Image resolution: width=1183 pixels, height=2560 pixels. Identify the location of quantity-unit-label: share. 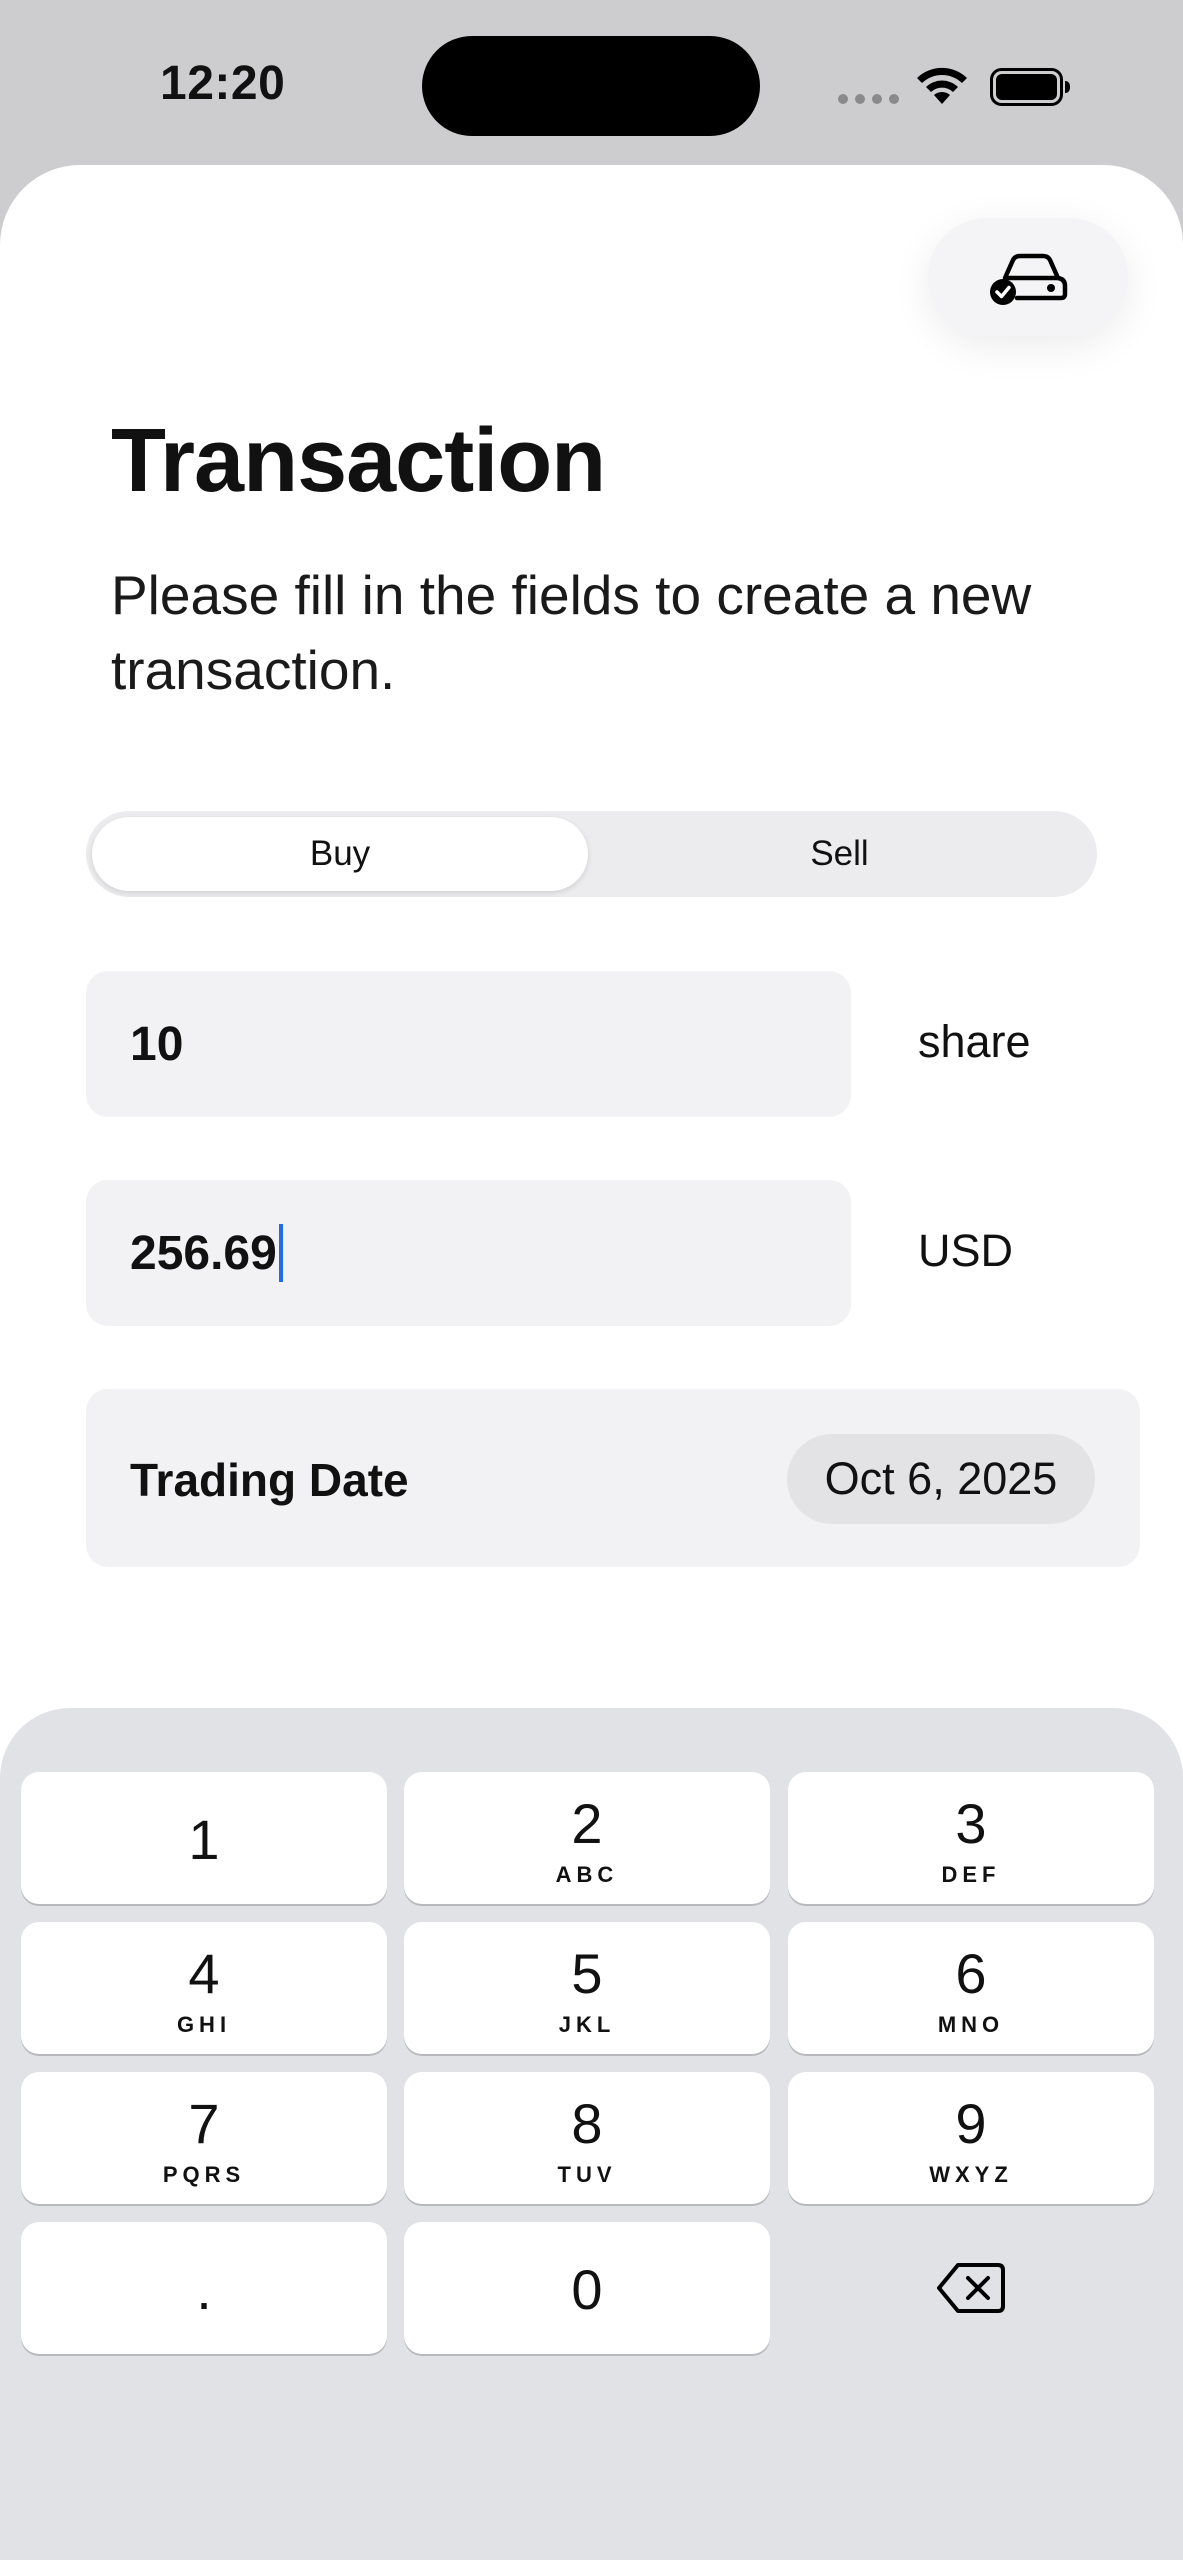
(974, 1041).